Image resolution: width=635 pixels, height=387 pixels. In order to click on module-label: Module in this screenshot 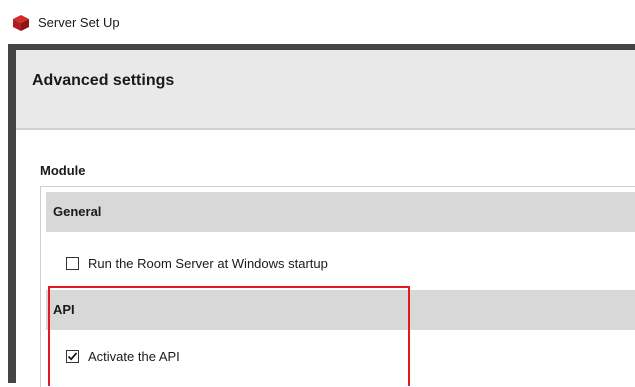, I will do `click(63, 170)`.